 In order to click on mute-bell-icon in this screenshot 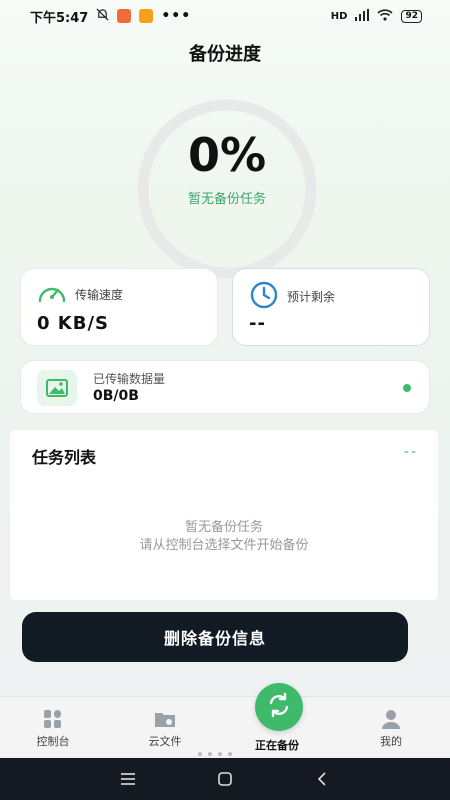, I will do `click(102, 16)`.